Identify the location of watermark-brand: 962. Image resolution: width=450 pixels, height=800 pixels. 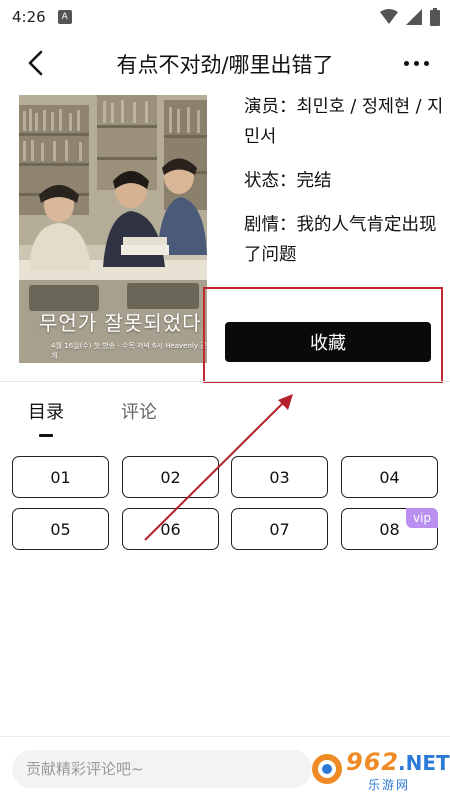
(373, 762).